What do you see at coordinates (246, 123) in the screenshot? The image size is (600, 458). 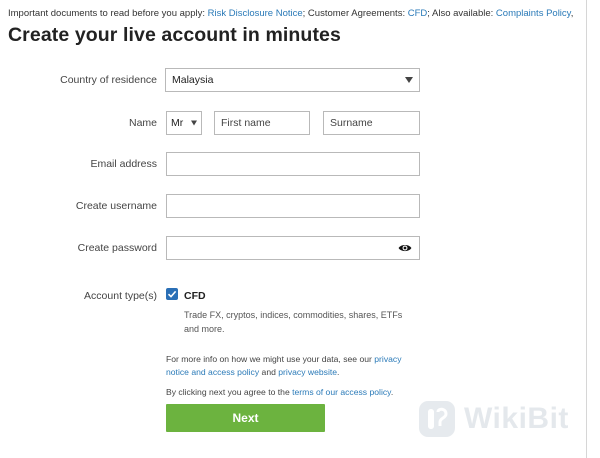 I see `first-name-placeholder: First name` at bounding box center [246, 123].